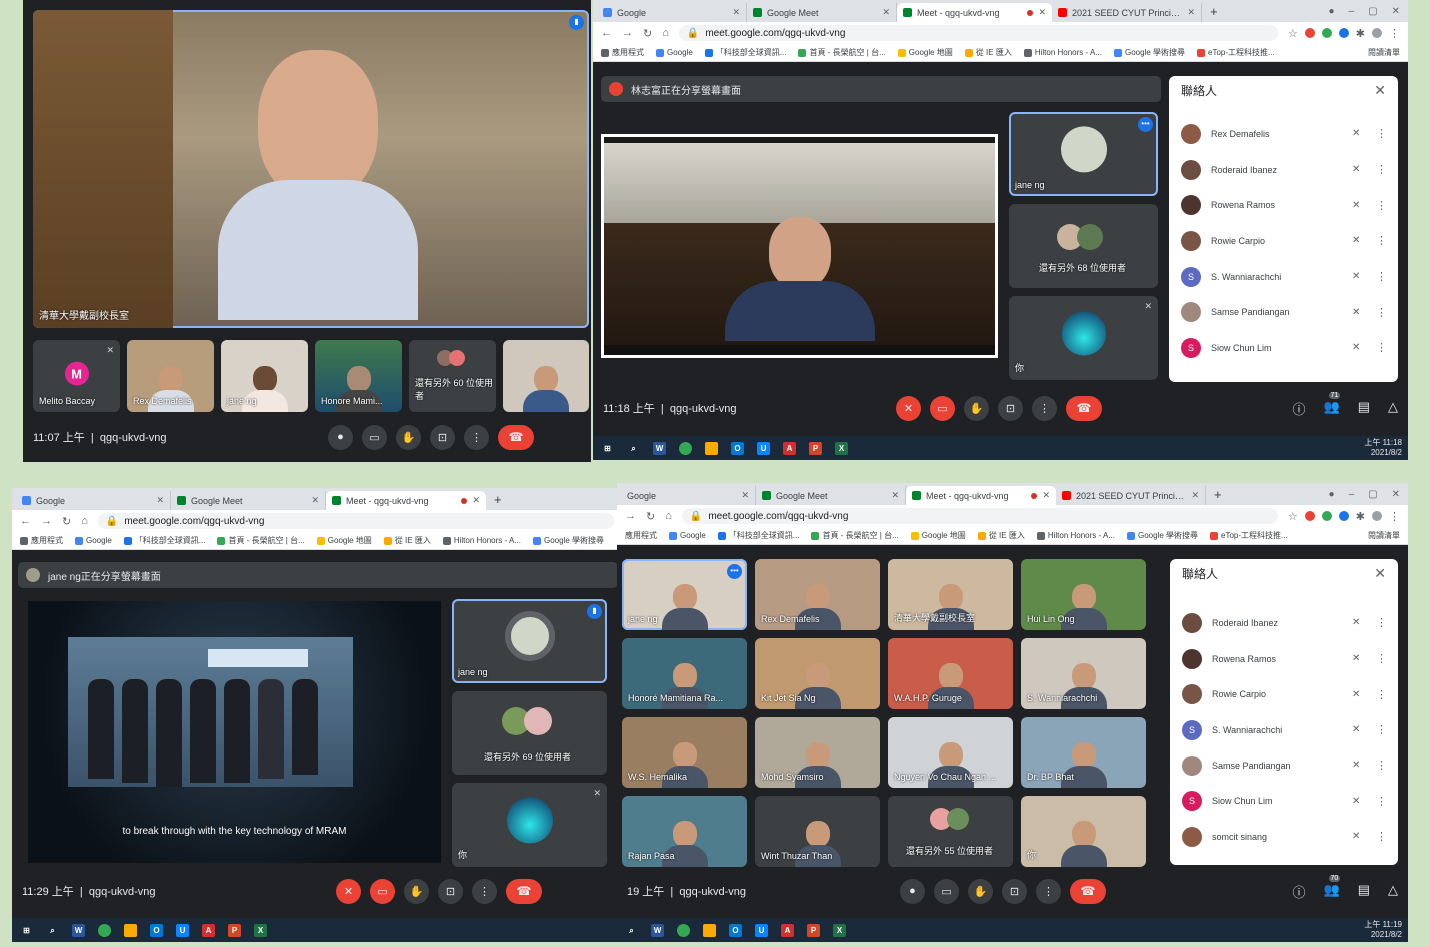 This screenshot has height=947, width=1430. What do you see at coordinates (1364, 408) in the screenshot?
I see `chat-icon: ▤` at bounding box center [1364, 408].